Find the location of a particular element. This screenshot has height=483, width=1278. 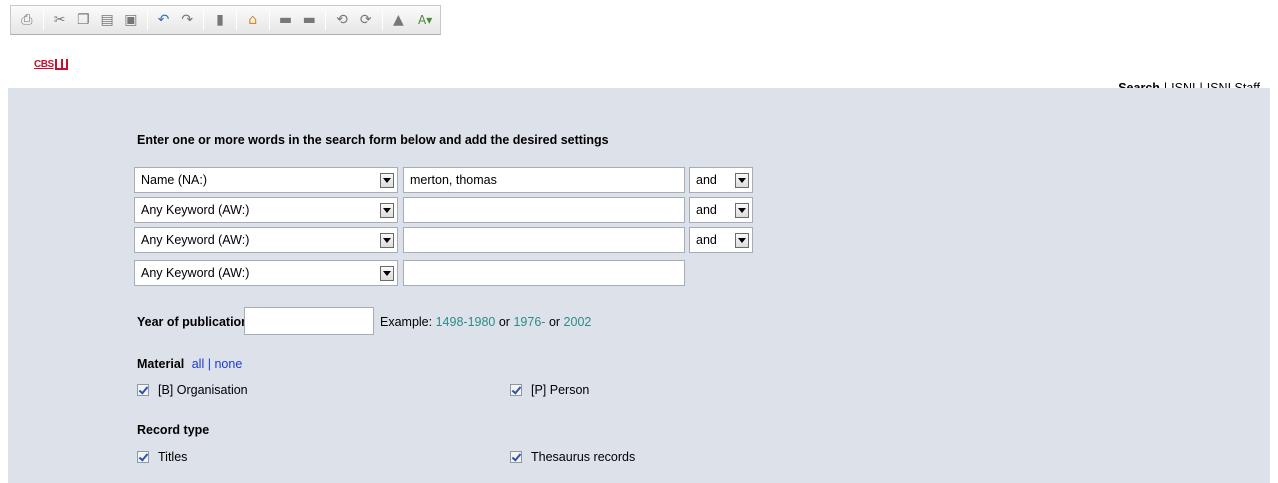

year-example: Example: 1498-1980 or 1976- or 2002 is located at coordinates (485, 322).